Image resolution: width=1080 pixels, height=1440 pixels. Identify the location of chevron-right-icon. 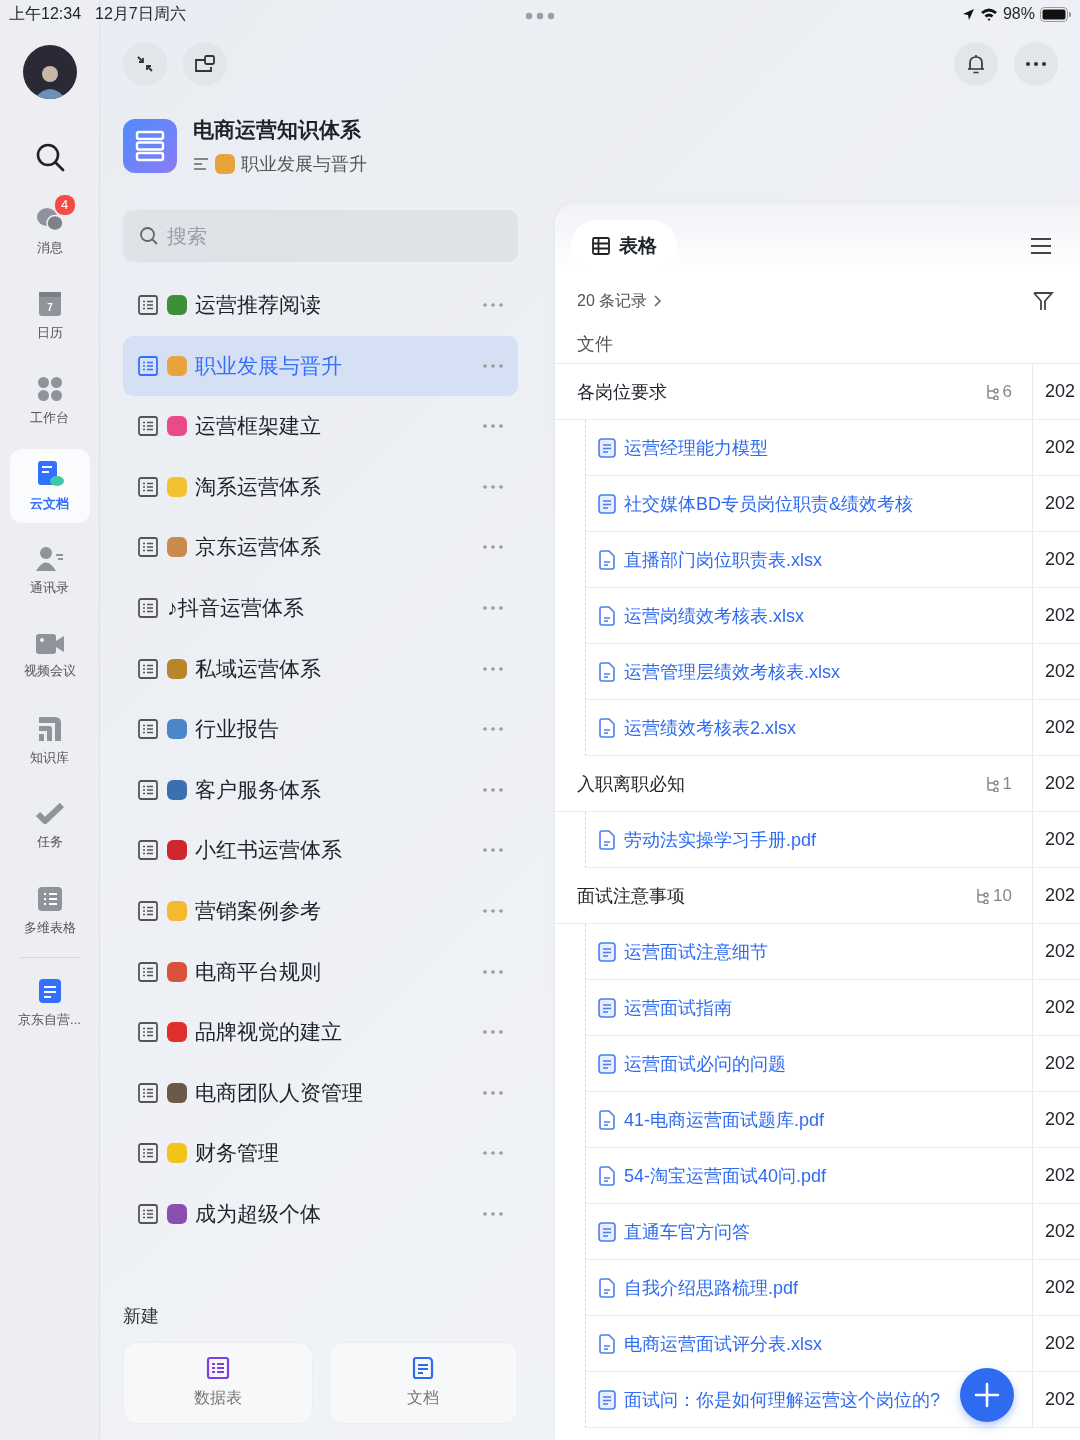
(658, 301).